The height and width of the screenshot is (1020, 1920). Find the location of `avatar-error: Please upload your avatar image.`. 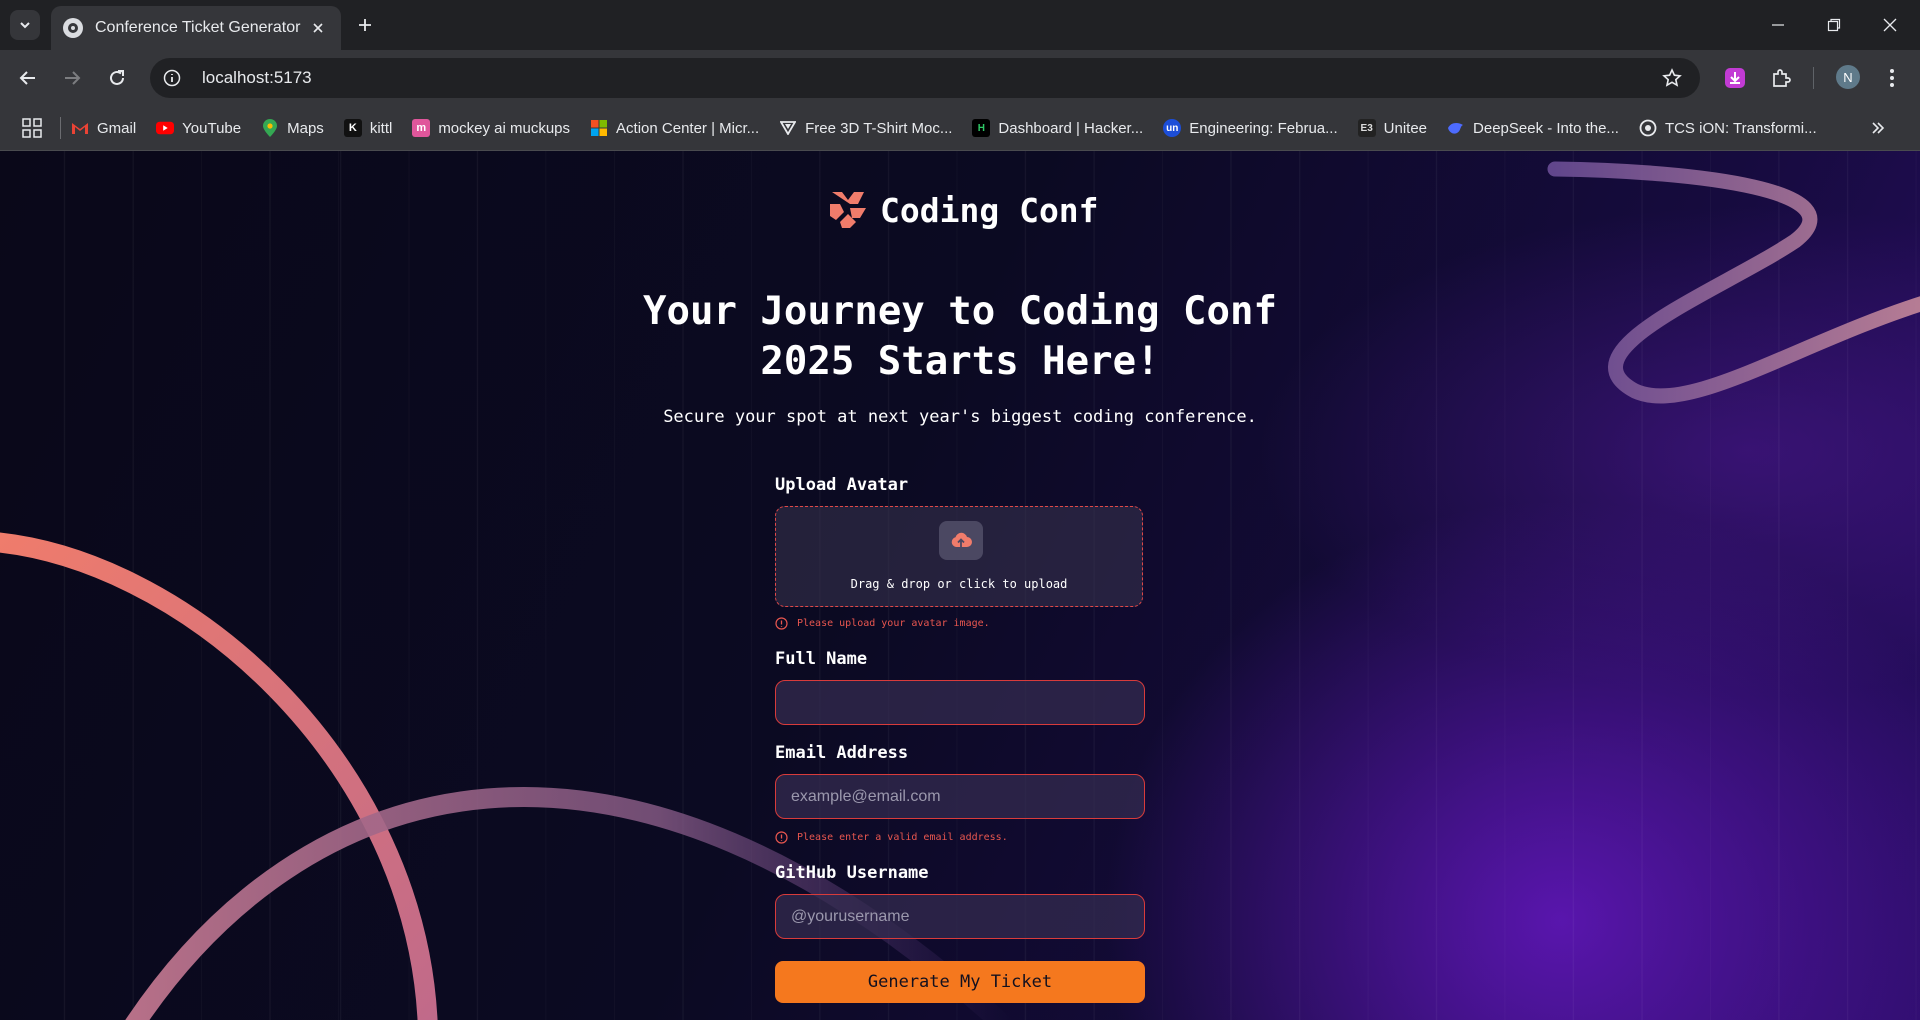

avatar-error: Please upload your avatar image. is located at coordinates (882, 623).